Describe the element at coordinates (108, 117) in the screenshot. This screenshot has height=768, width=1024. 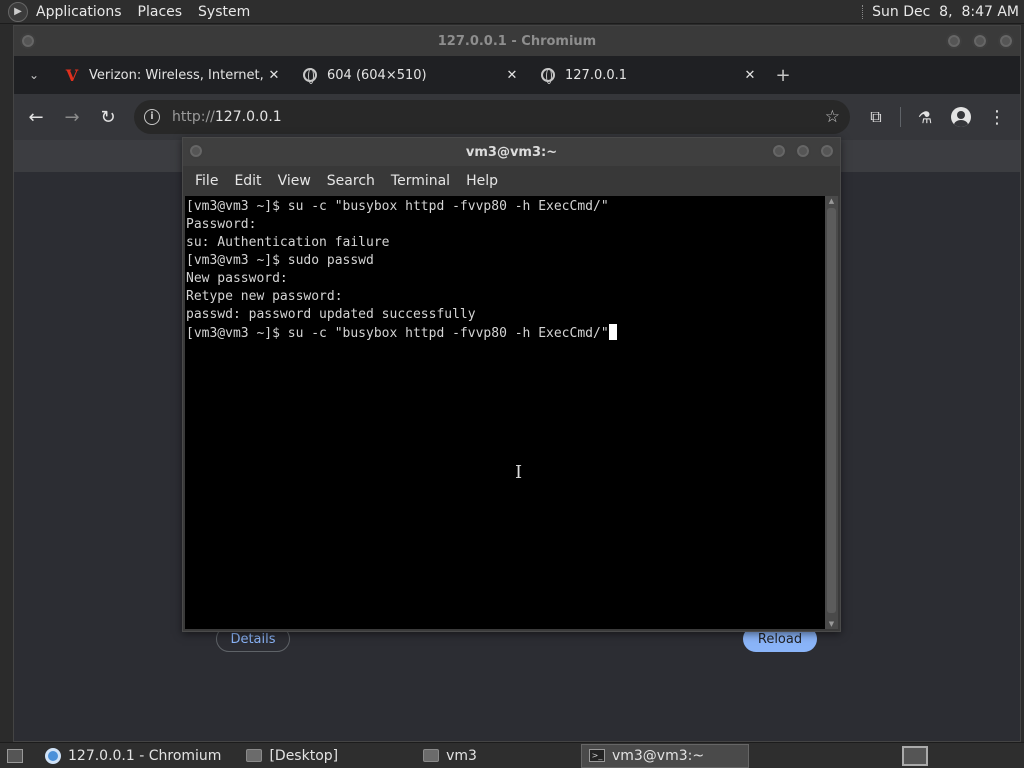
I see `reload-icon: ↻` at that location.